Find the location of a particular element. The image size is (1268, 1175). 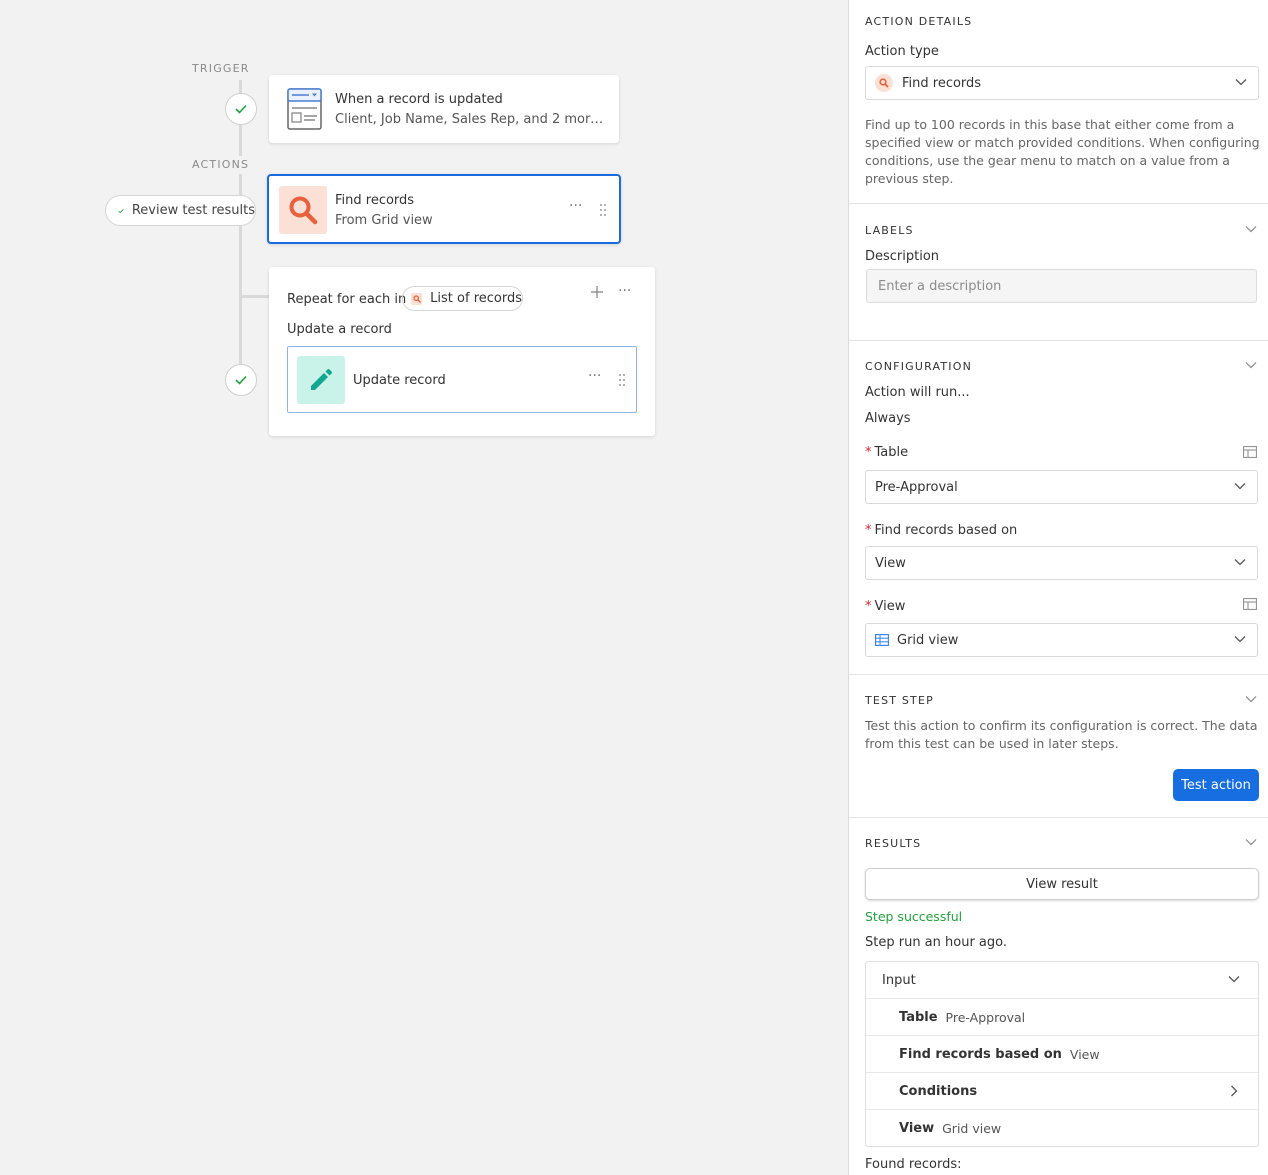

section-title: ACTION DETAILS is located at coordinates (919, 21).